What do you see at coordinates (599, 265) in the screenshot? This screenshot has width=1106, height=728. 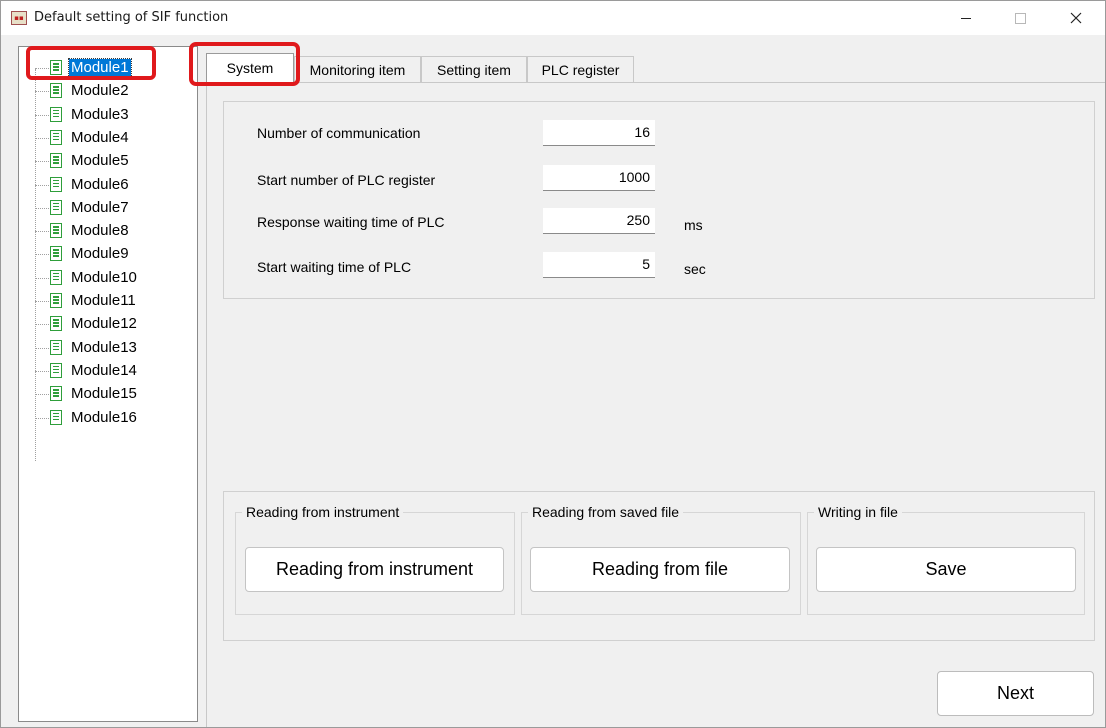 I see `start-waiting-time-field: 5` at bounding box center [599, 265].